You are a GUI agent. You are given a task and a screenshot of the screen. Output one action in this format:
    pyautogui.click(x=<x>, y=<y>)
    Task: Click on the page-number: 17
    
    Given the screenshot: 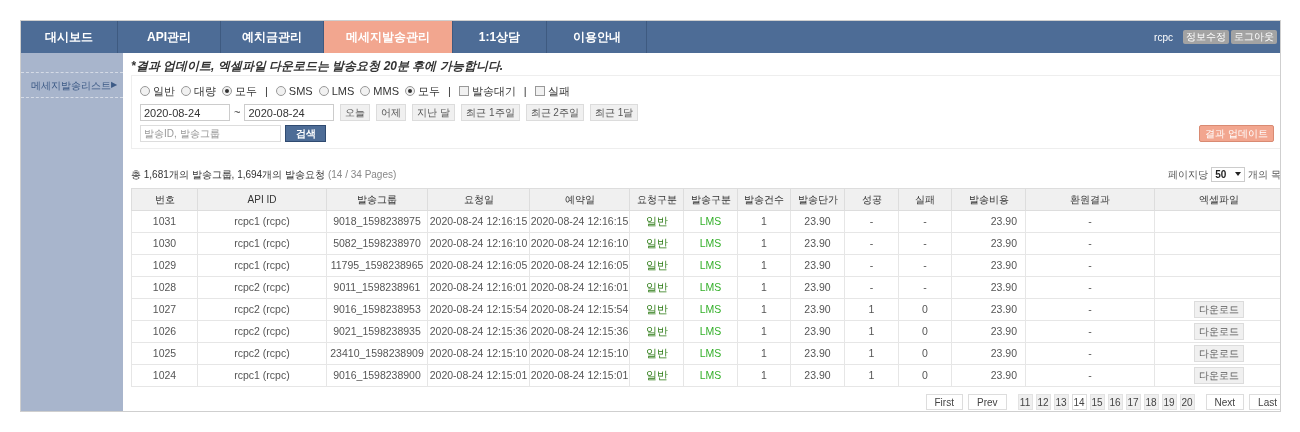 What is the action you would take?
    pyautogui.click(x=1133, y=402)
    